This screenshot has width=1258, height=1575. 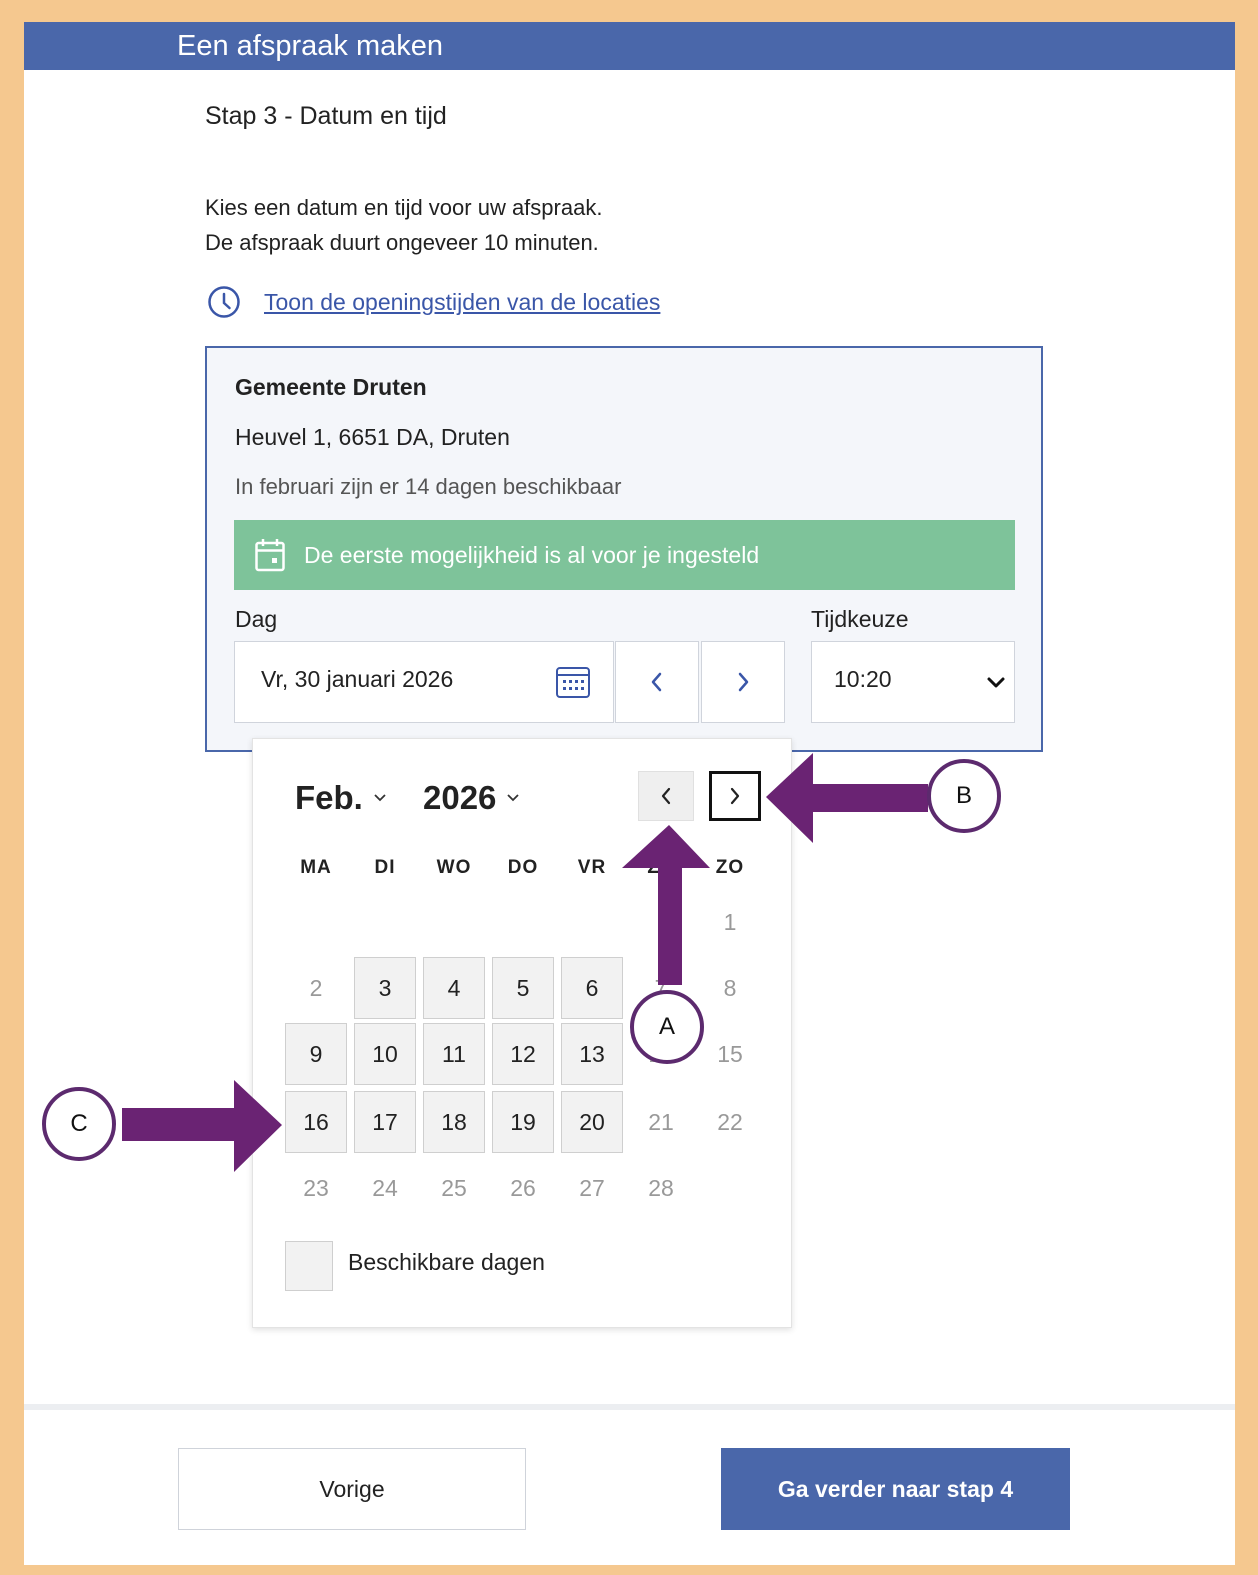 I want to click on step-title: Stap 3 - Datum en tijd, so click(x=326, y=116).